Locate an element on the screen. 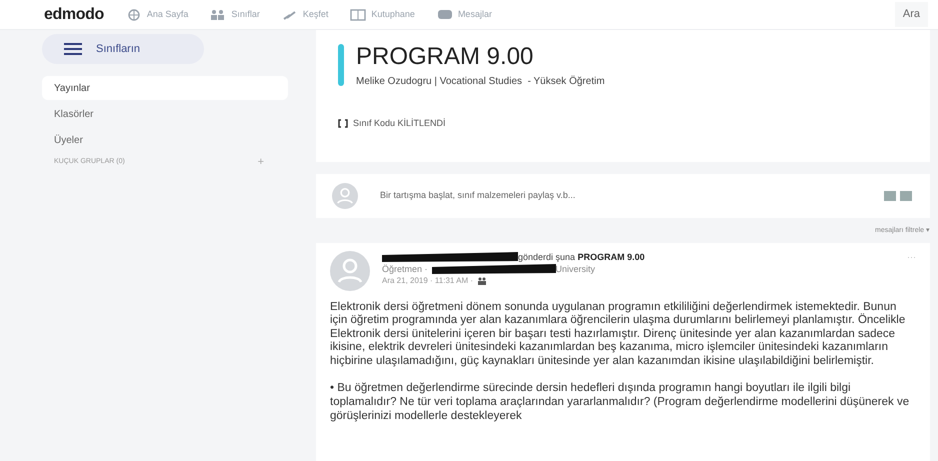  post-paragraph: Elektronik dersi öğretmeni dönem sonunda uygulanan programın etkililiğini değerlendirmek istemektedir. Bunun için öğretim programında yer alan kazanımlara öğrencilerin ulaşma durumlarını belirlemeyi planlamıştır. Öncelikle Elektronik dersi ünitelerini içeren bir başarı testi hazırlamıştır. Direnç ünitesinde yer alan kazanımlardan sadece ikisine, elektrik devreleri ünitesindeki kazanımlardan beş kazanıma, micro işlemciler ünitesindeki kazanımların hiçbirine ulaşılamadığını, güç kaynakları ünitesinde yer alan kazanımdan ikisine ulaşılabildiğini belirlemiştir. is located at coordinates (618, 334).